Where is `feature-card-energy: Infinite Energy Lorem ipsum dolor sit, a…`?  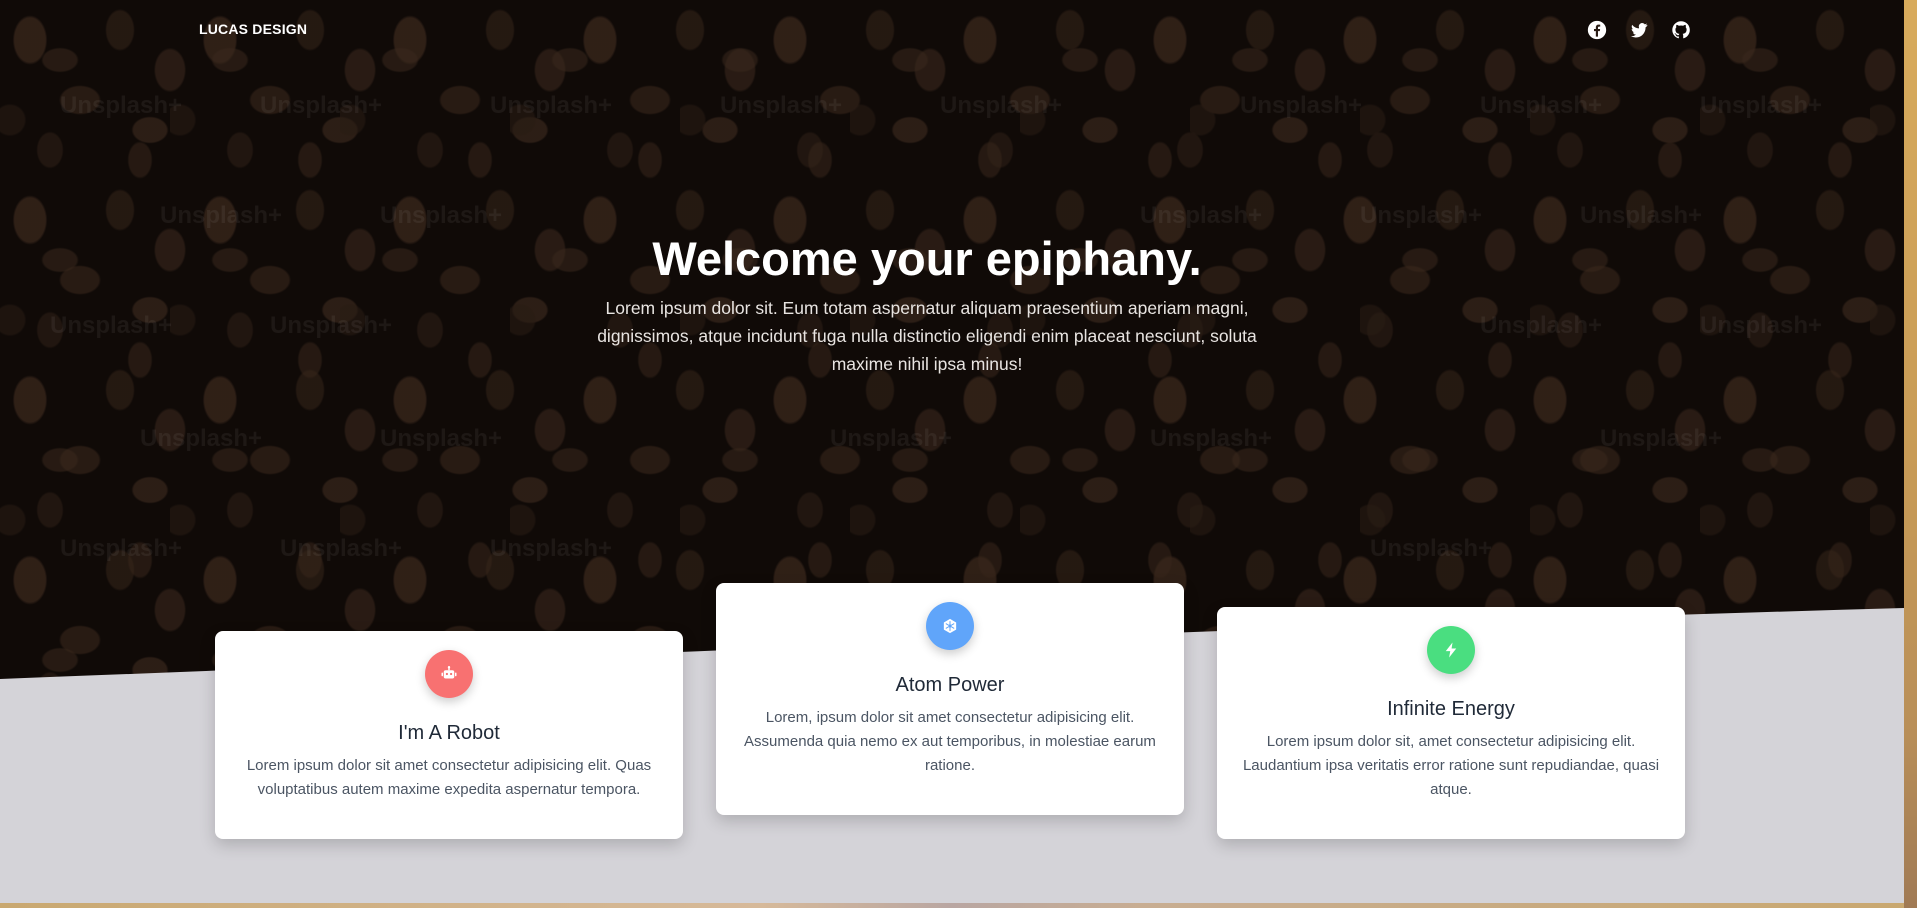 feature-card-energy: Infinite Energy Lorem ipsum dolor sit, a… is located at coordinates (1451, 723).